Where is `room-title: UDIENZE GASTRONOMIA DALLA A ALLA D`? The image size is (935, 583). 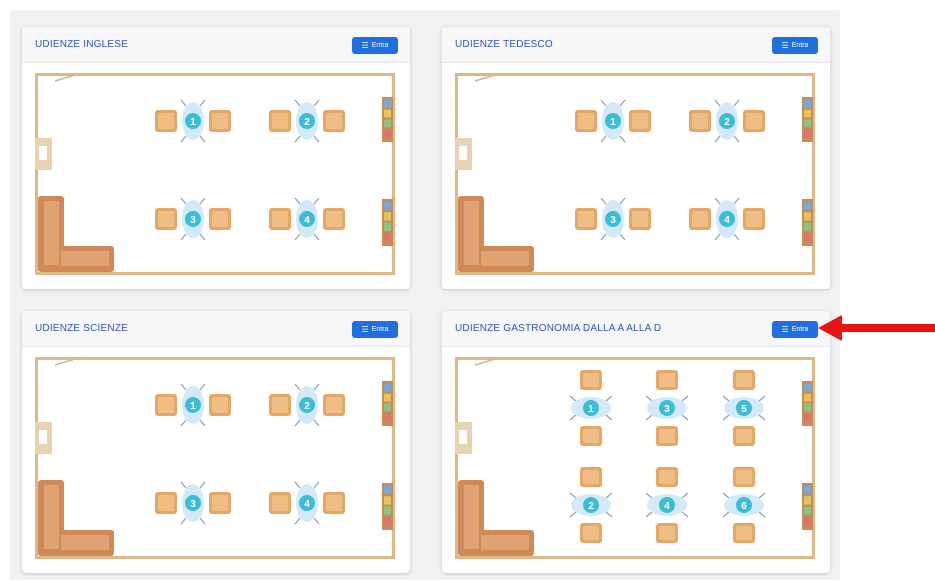 room-title: UDIENZE GASTRONOMIA DALLA A ALLA D is located at coordinates (558, 328).